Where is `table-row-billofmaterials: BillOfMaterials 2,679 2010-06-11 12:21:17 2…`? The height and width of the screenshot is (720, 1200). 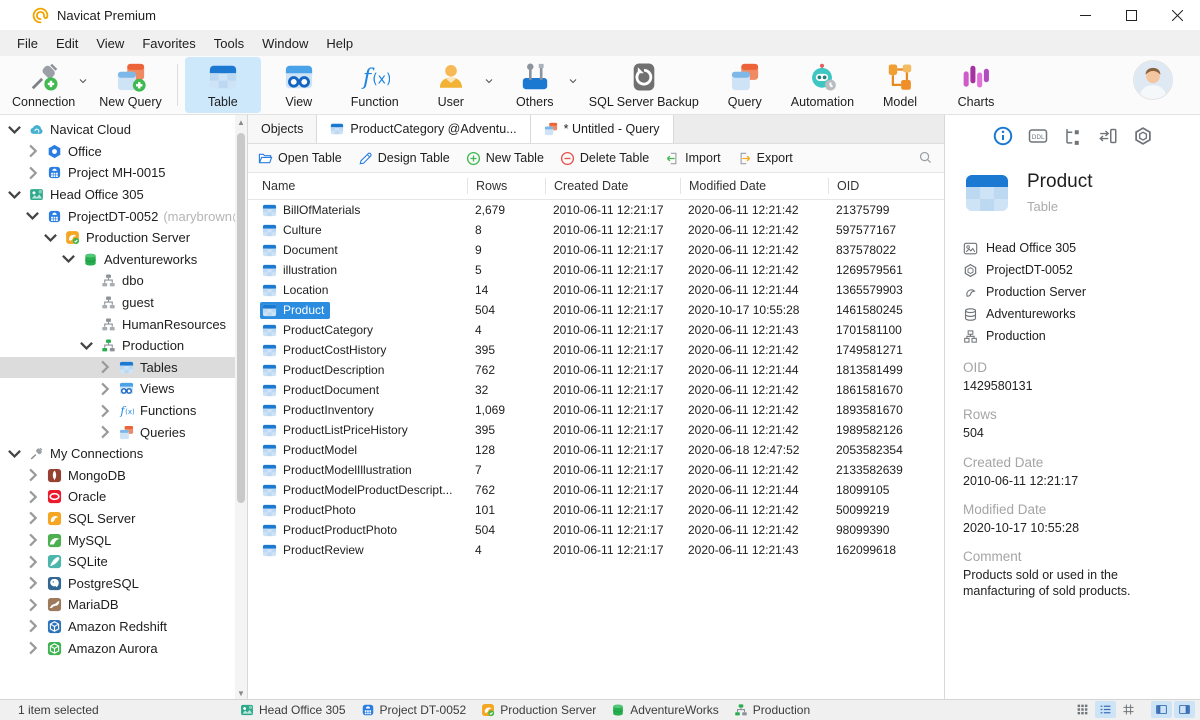
table-row-billofmaterials: BillOfMaterials 2,679 2010-06-11 12:21:17 2… is located at coordinates (596, 210).